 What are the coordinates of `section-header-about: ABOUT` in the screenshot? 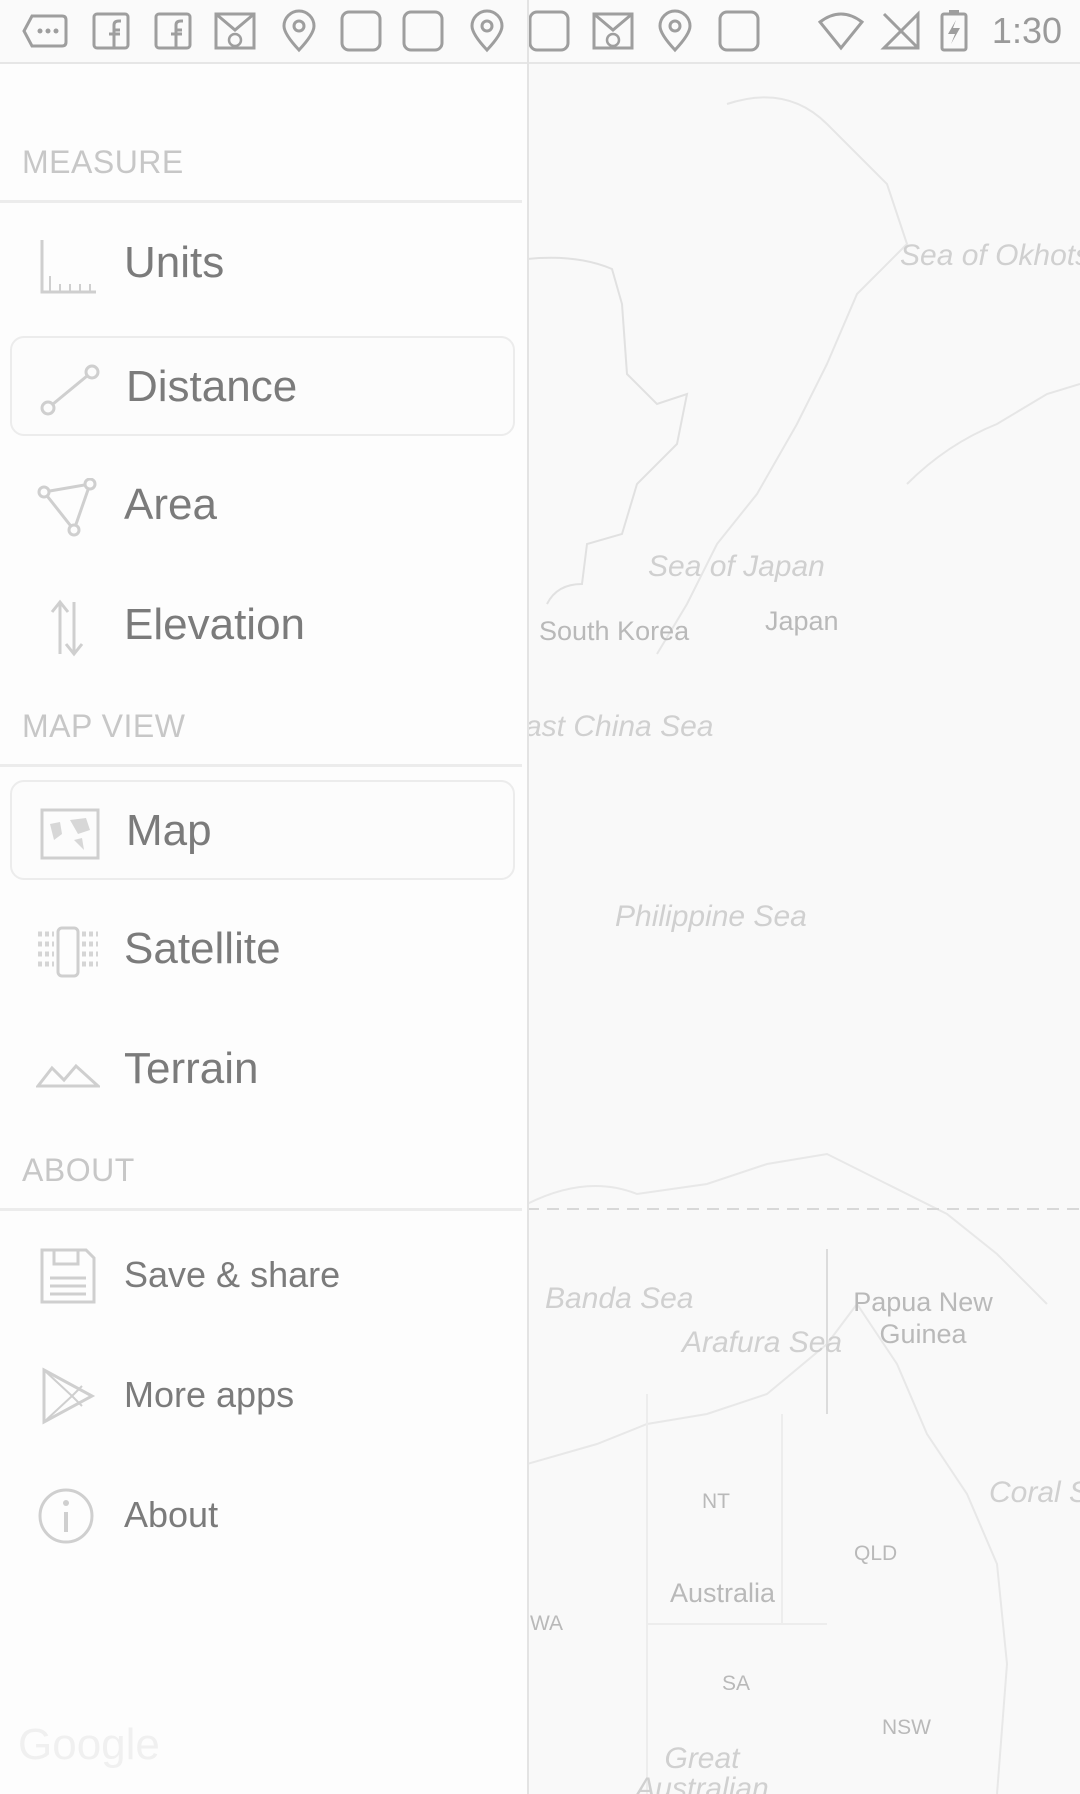 It's located at (78, 1170).